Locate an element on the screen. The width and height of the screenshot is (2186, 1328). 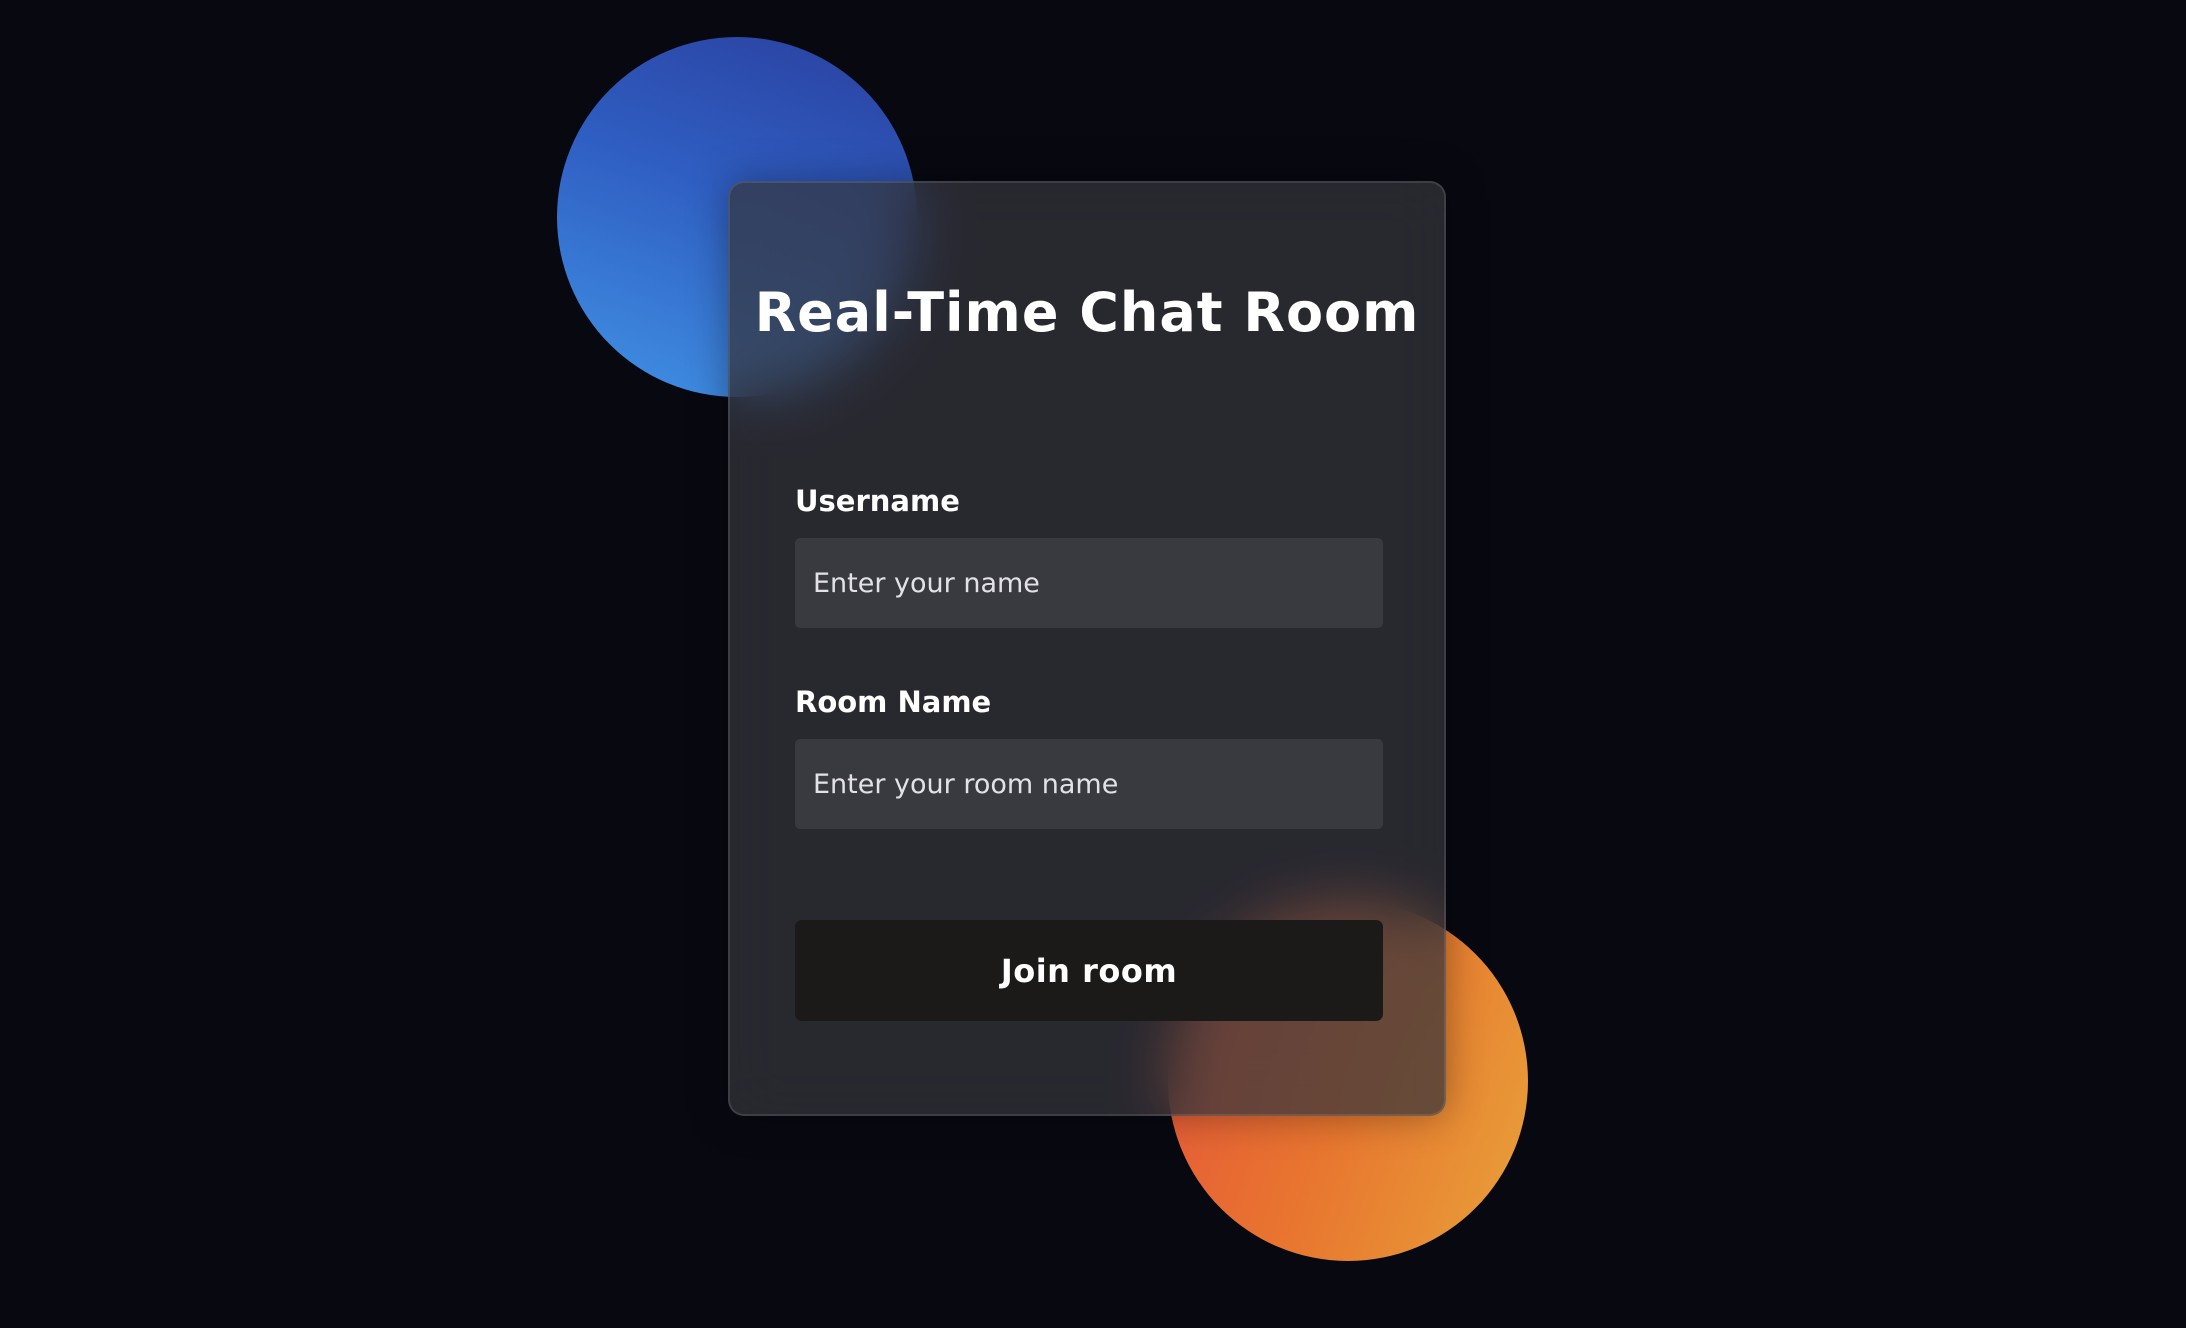
username-input is located at coordinates (1089, 583).